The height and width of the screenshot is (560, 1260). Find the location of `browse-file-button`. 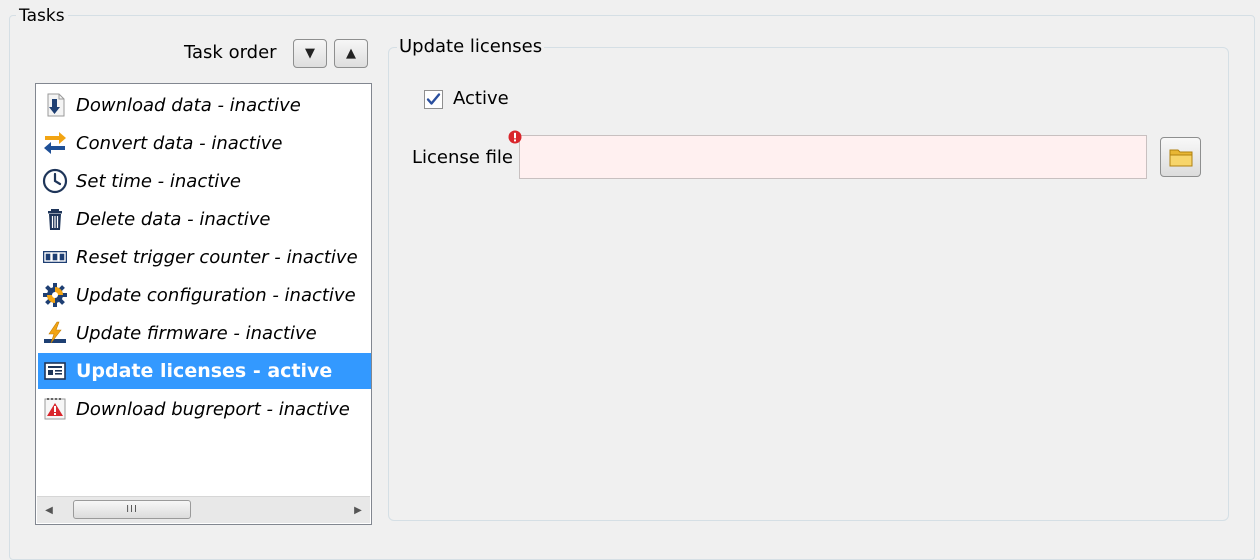

browse-file-button is located at coordinates (1180, 157).